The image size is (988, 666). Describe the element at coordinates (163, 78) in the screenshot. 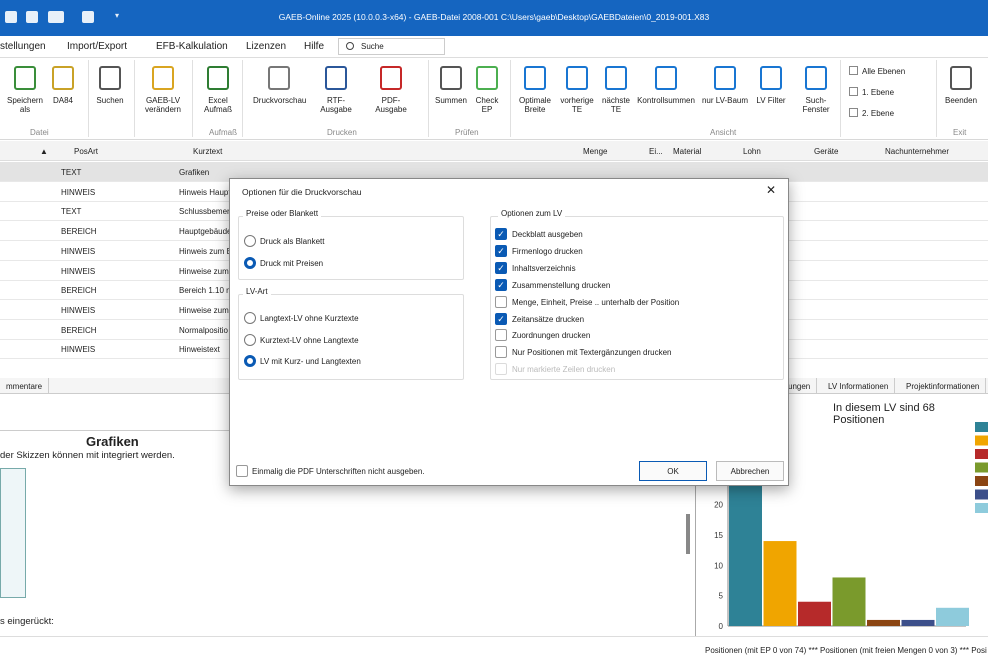

I see `gaeb-lv-edit-icon` at that location.